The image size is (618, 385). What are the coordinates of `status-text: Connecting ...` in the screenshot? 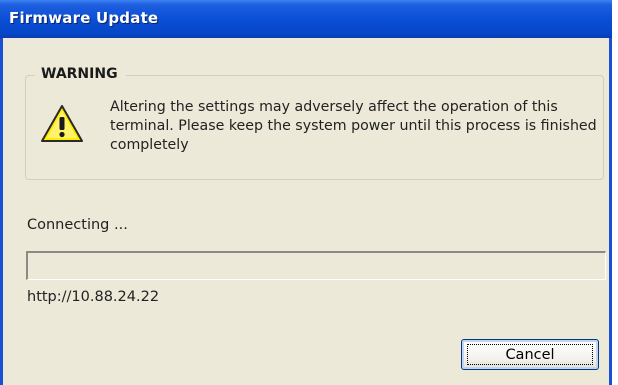 It's located at (77, 225).